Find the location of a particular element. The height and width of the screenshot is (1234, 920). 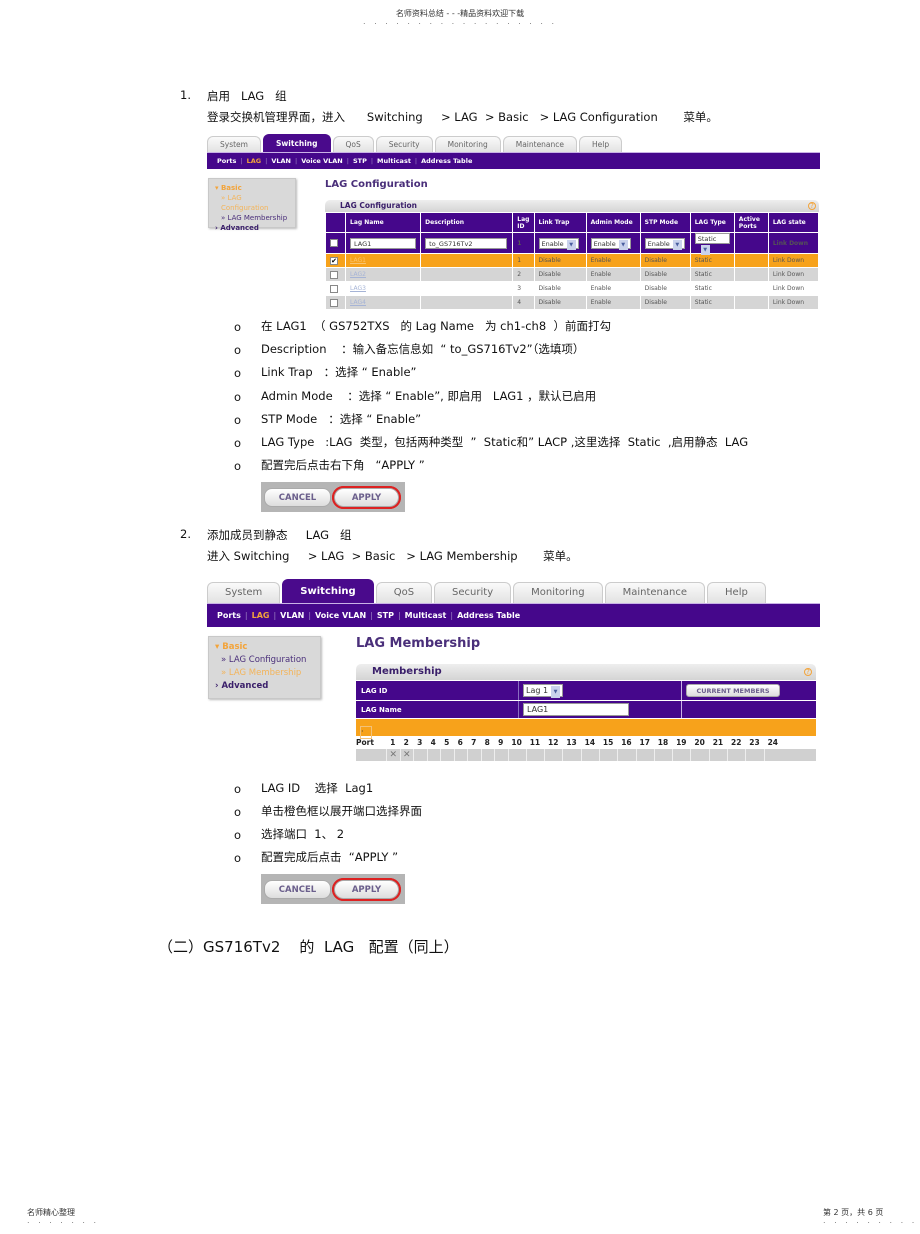

link-trap-select: Enable ▼ is located at coordinates (558, 243).